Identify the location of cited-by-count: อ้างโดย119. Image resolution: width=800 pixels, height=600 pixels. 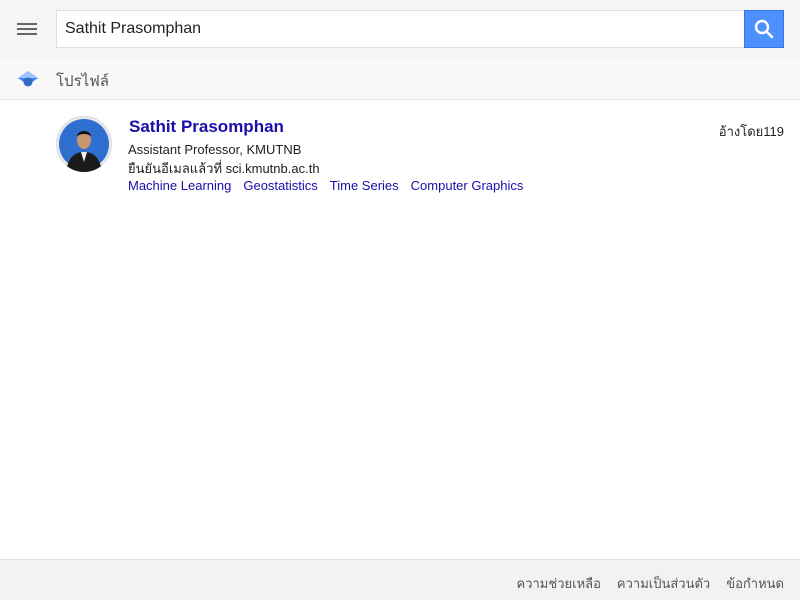
(751, 131).